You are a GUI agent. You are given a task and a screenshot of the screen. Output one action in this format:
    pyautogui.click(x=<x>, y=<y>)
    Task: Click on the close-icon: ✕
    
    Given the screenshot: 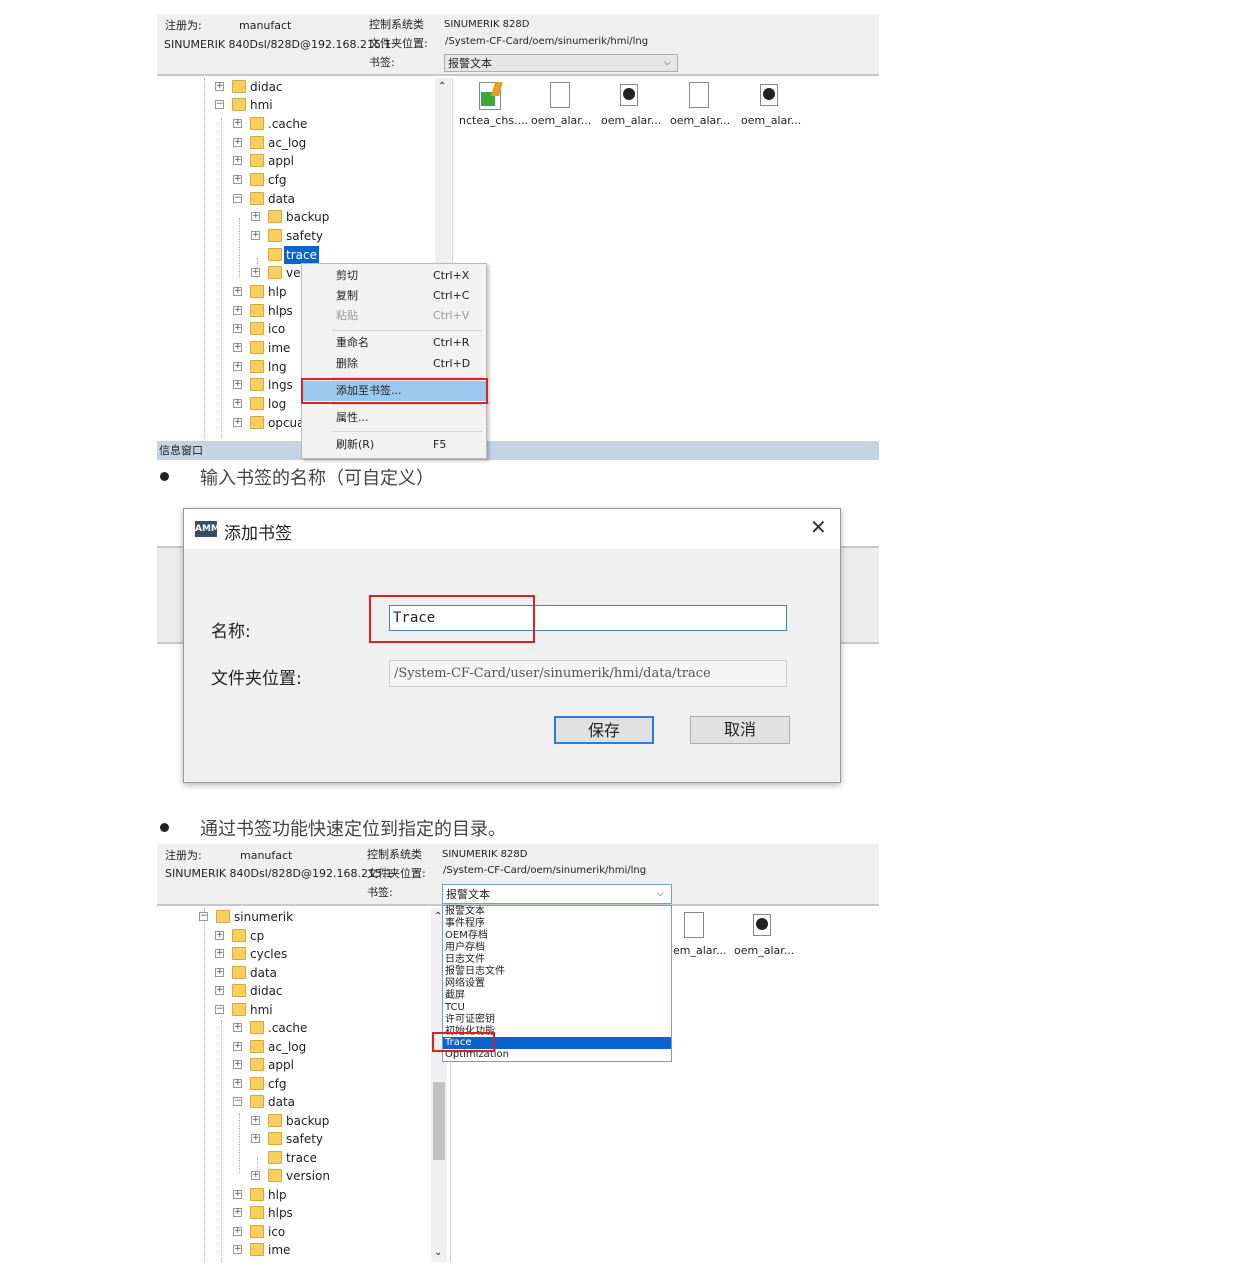 What is the action you would take?
    pyautogui.click(x=818, y=527)
    